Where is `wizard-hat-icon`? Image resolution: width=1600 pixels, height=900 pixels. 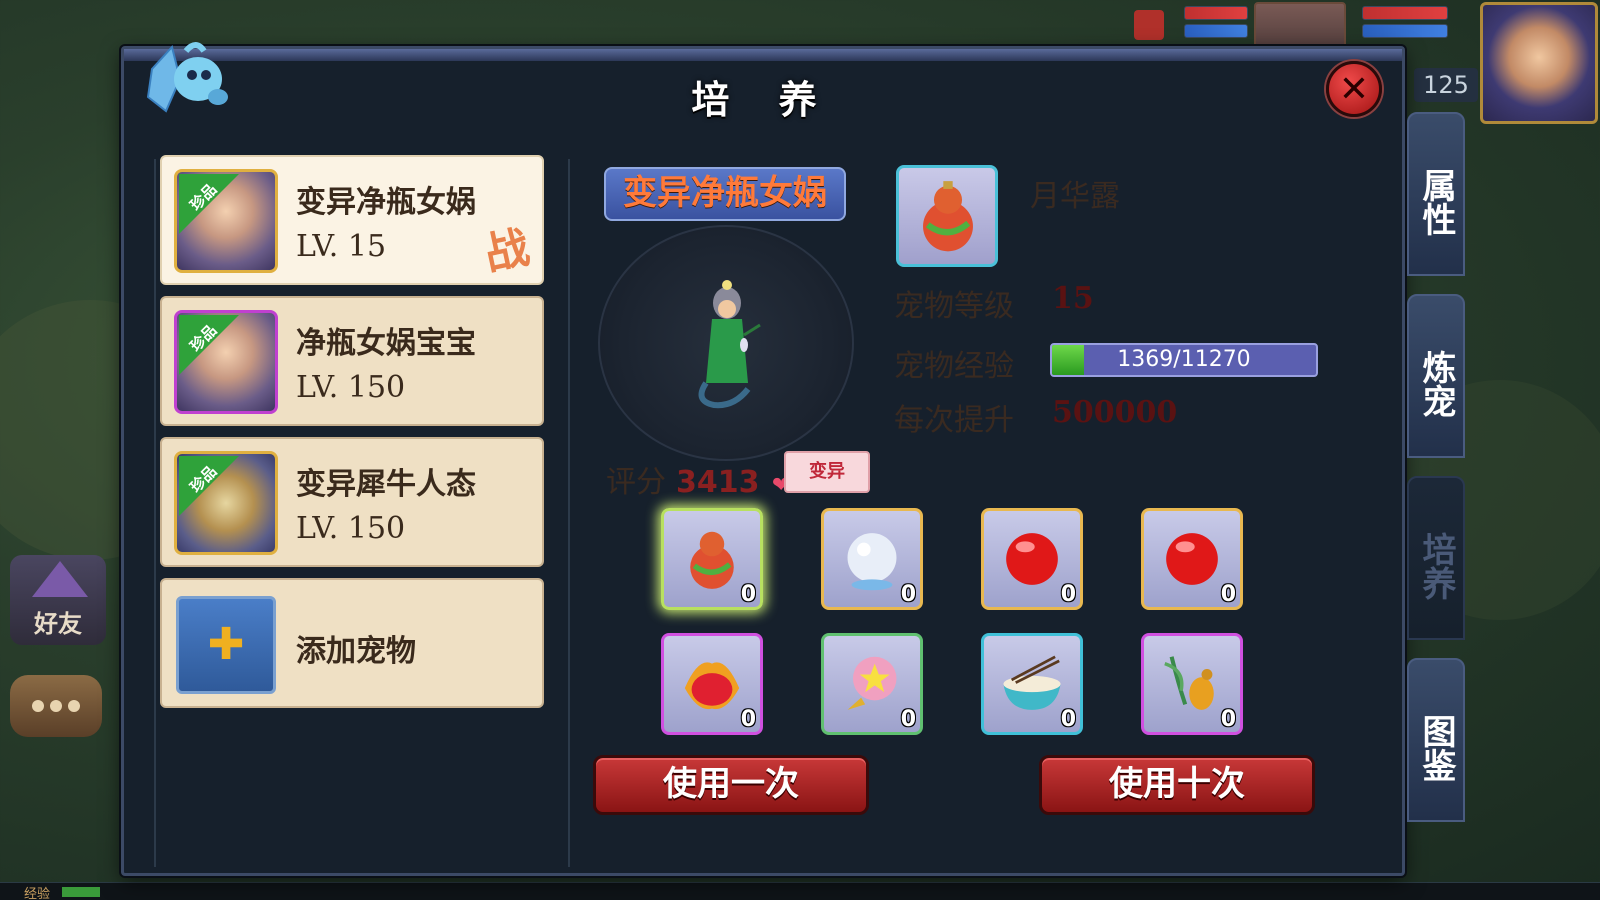
wizard-hat-icon is located at coordinates (60, 579).